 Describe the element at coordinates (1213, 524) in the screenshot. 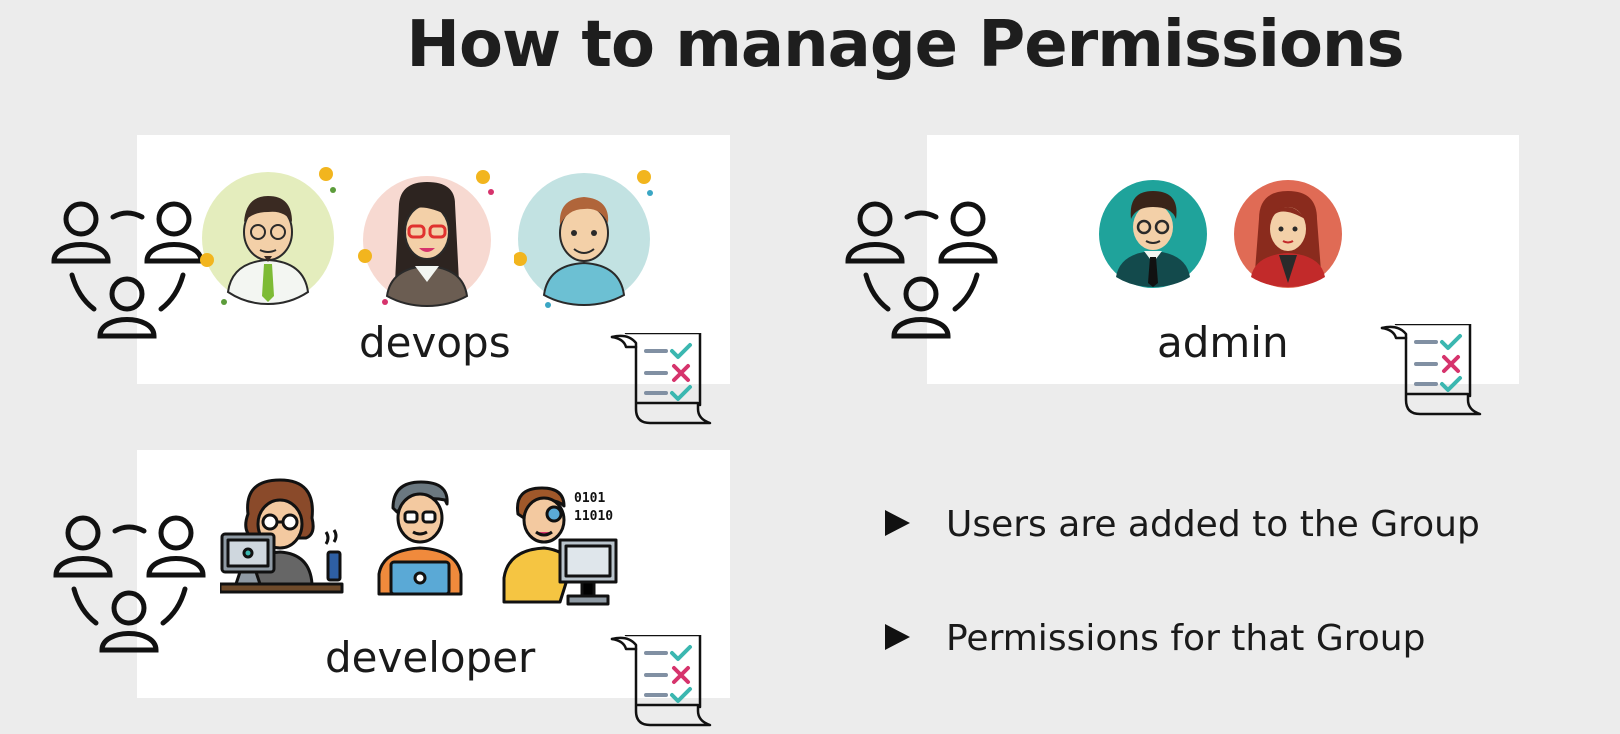

I see `bullet-text: Users are added to the Group` at that location.